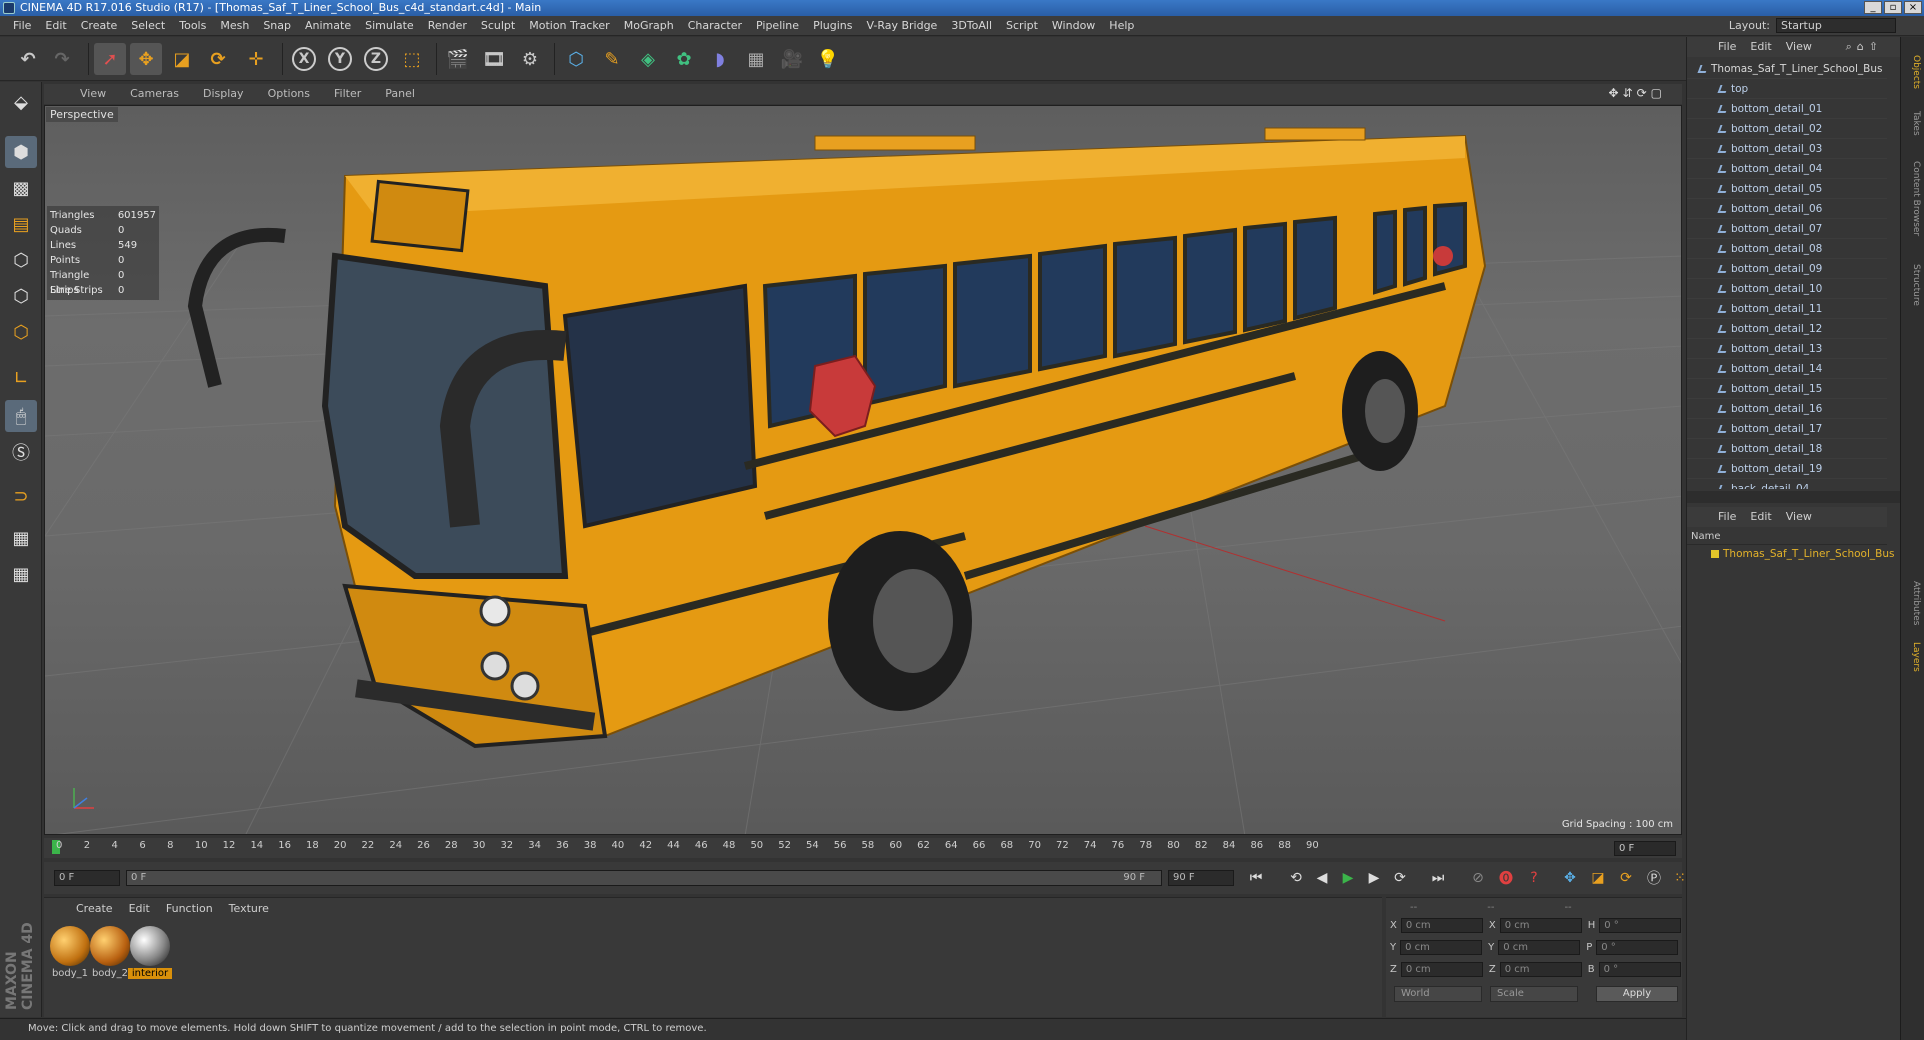 The width and height of the screenshot is (1924, 1040). What do you see at coordinates (218, 59) in the screenshot?
I see `rotate-icon: ⟳` at bounding box center [218, 59].